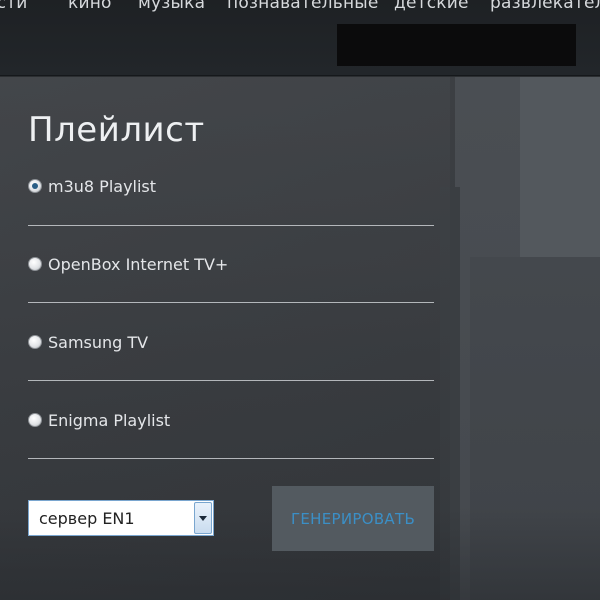  I want to click on radio-m3u8, so click(35, 186).